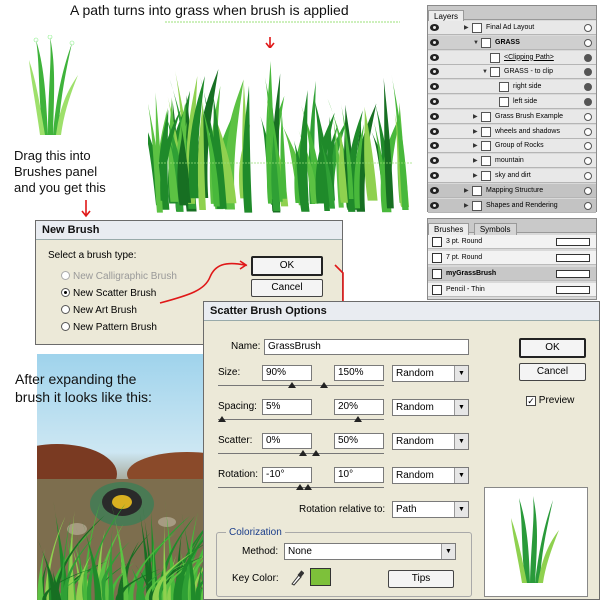 This screenshot has height=605, width=600. I want to click on brush-name: Pencil - Thin, so click(465, 289).